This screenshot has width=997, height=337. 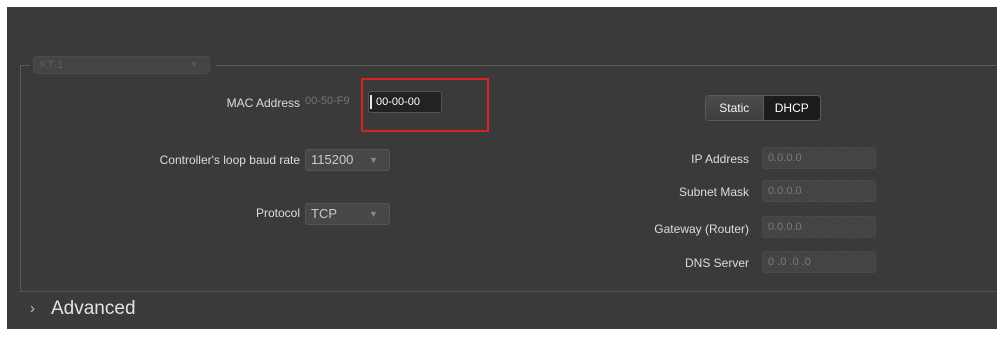 What do you see at coordinates (347, 214) in the screenshot?
I see `protocol-dropdown: TCP ▼` at bounding box center [347, 214].